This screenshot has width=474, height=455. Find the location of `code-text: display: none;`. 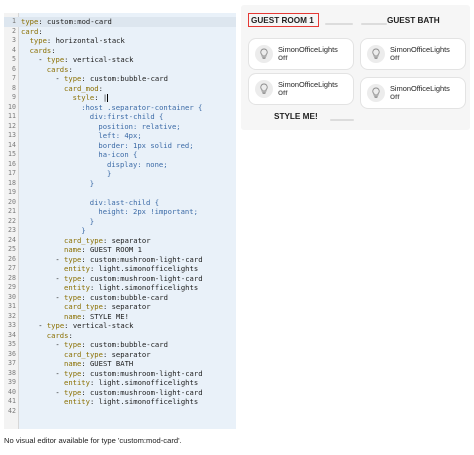

code-text: display: none; is located at coordinates (137, 164).